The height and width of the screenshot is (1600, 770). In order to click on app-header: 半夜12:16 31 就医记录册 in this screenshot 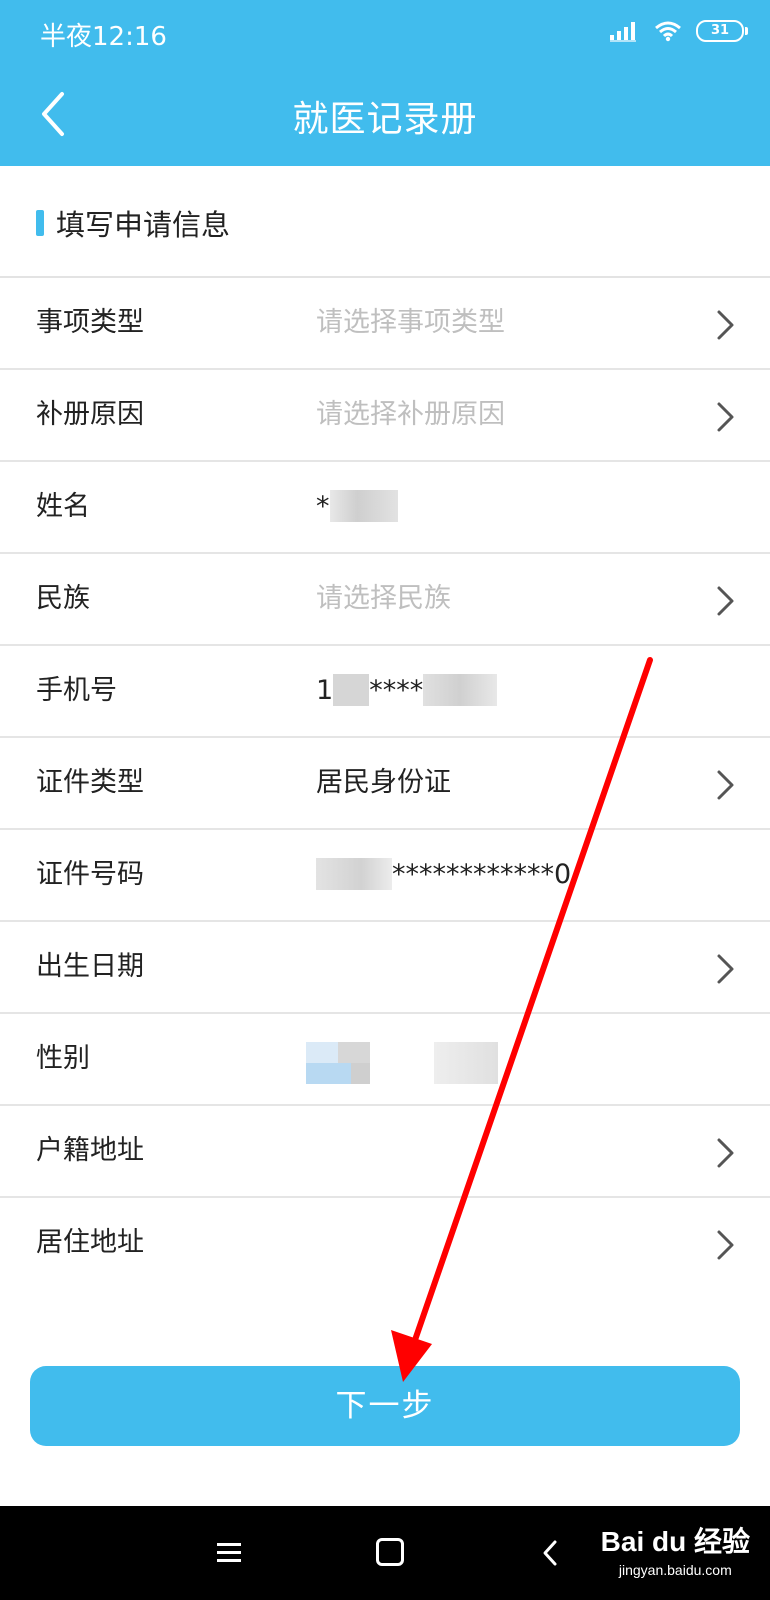, I will do `click(385, 83)`.